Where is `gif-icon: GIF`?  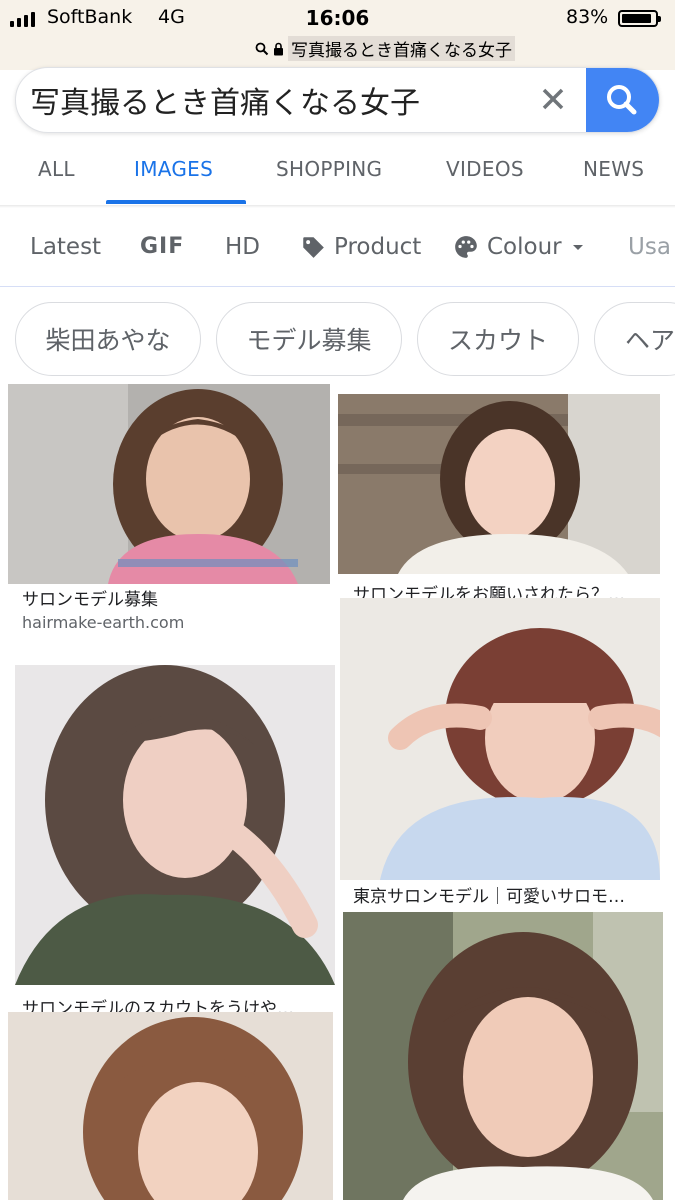 gif-icon: GIF is located at coordinates (162, 246).